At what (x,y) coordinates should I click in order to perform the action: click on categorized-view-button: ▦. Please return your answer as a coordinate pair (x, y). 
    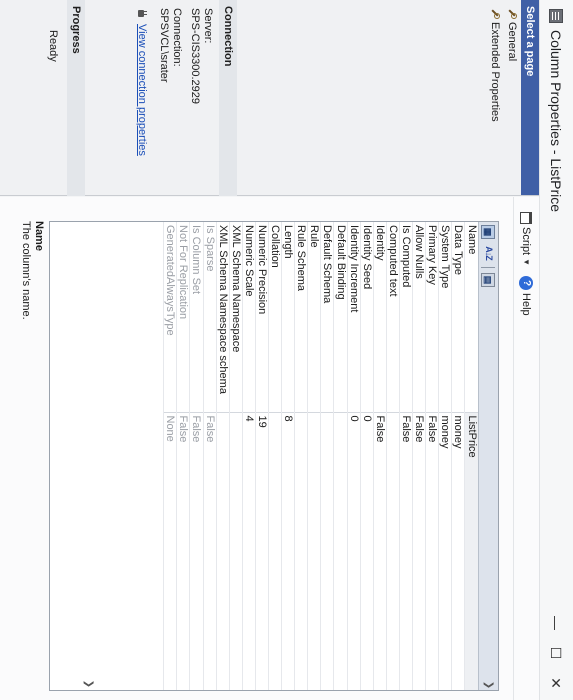
    Looking at the image, I should click on (488, 232).